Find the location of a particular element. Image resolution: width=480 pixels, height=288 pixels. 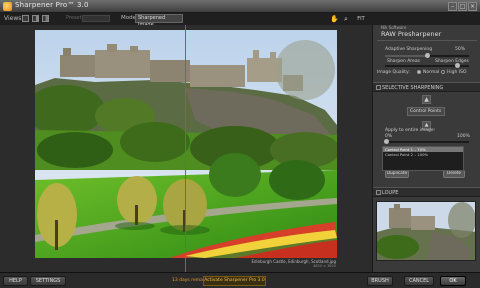

settings-button: SETTINGS is located at coordinates (48, 281).